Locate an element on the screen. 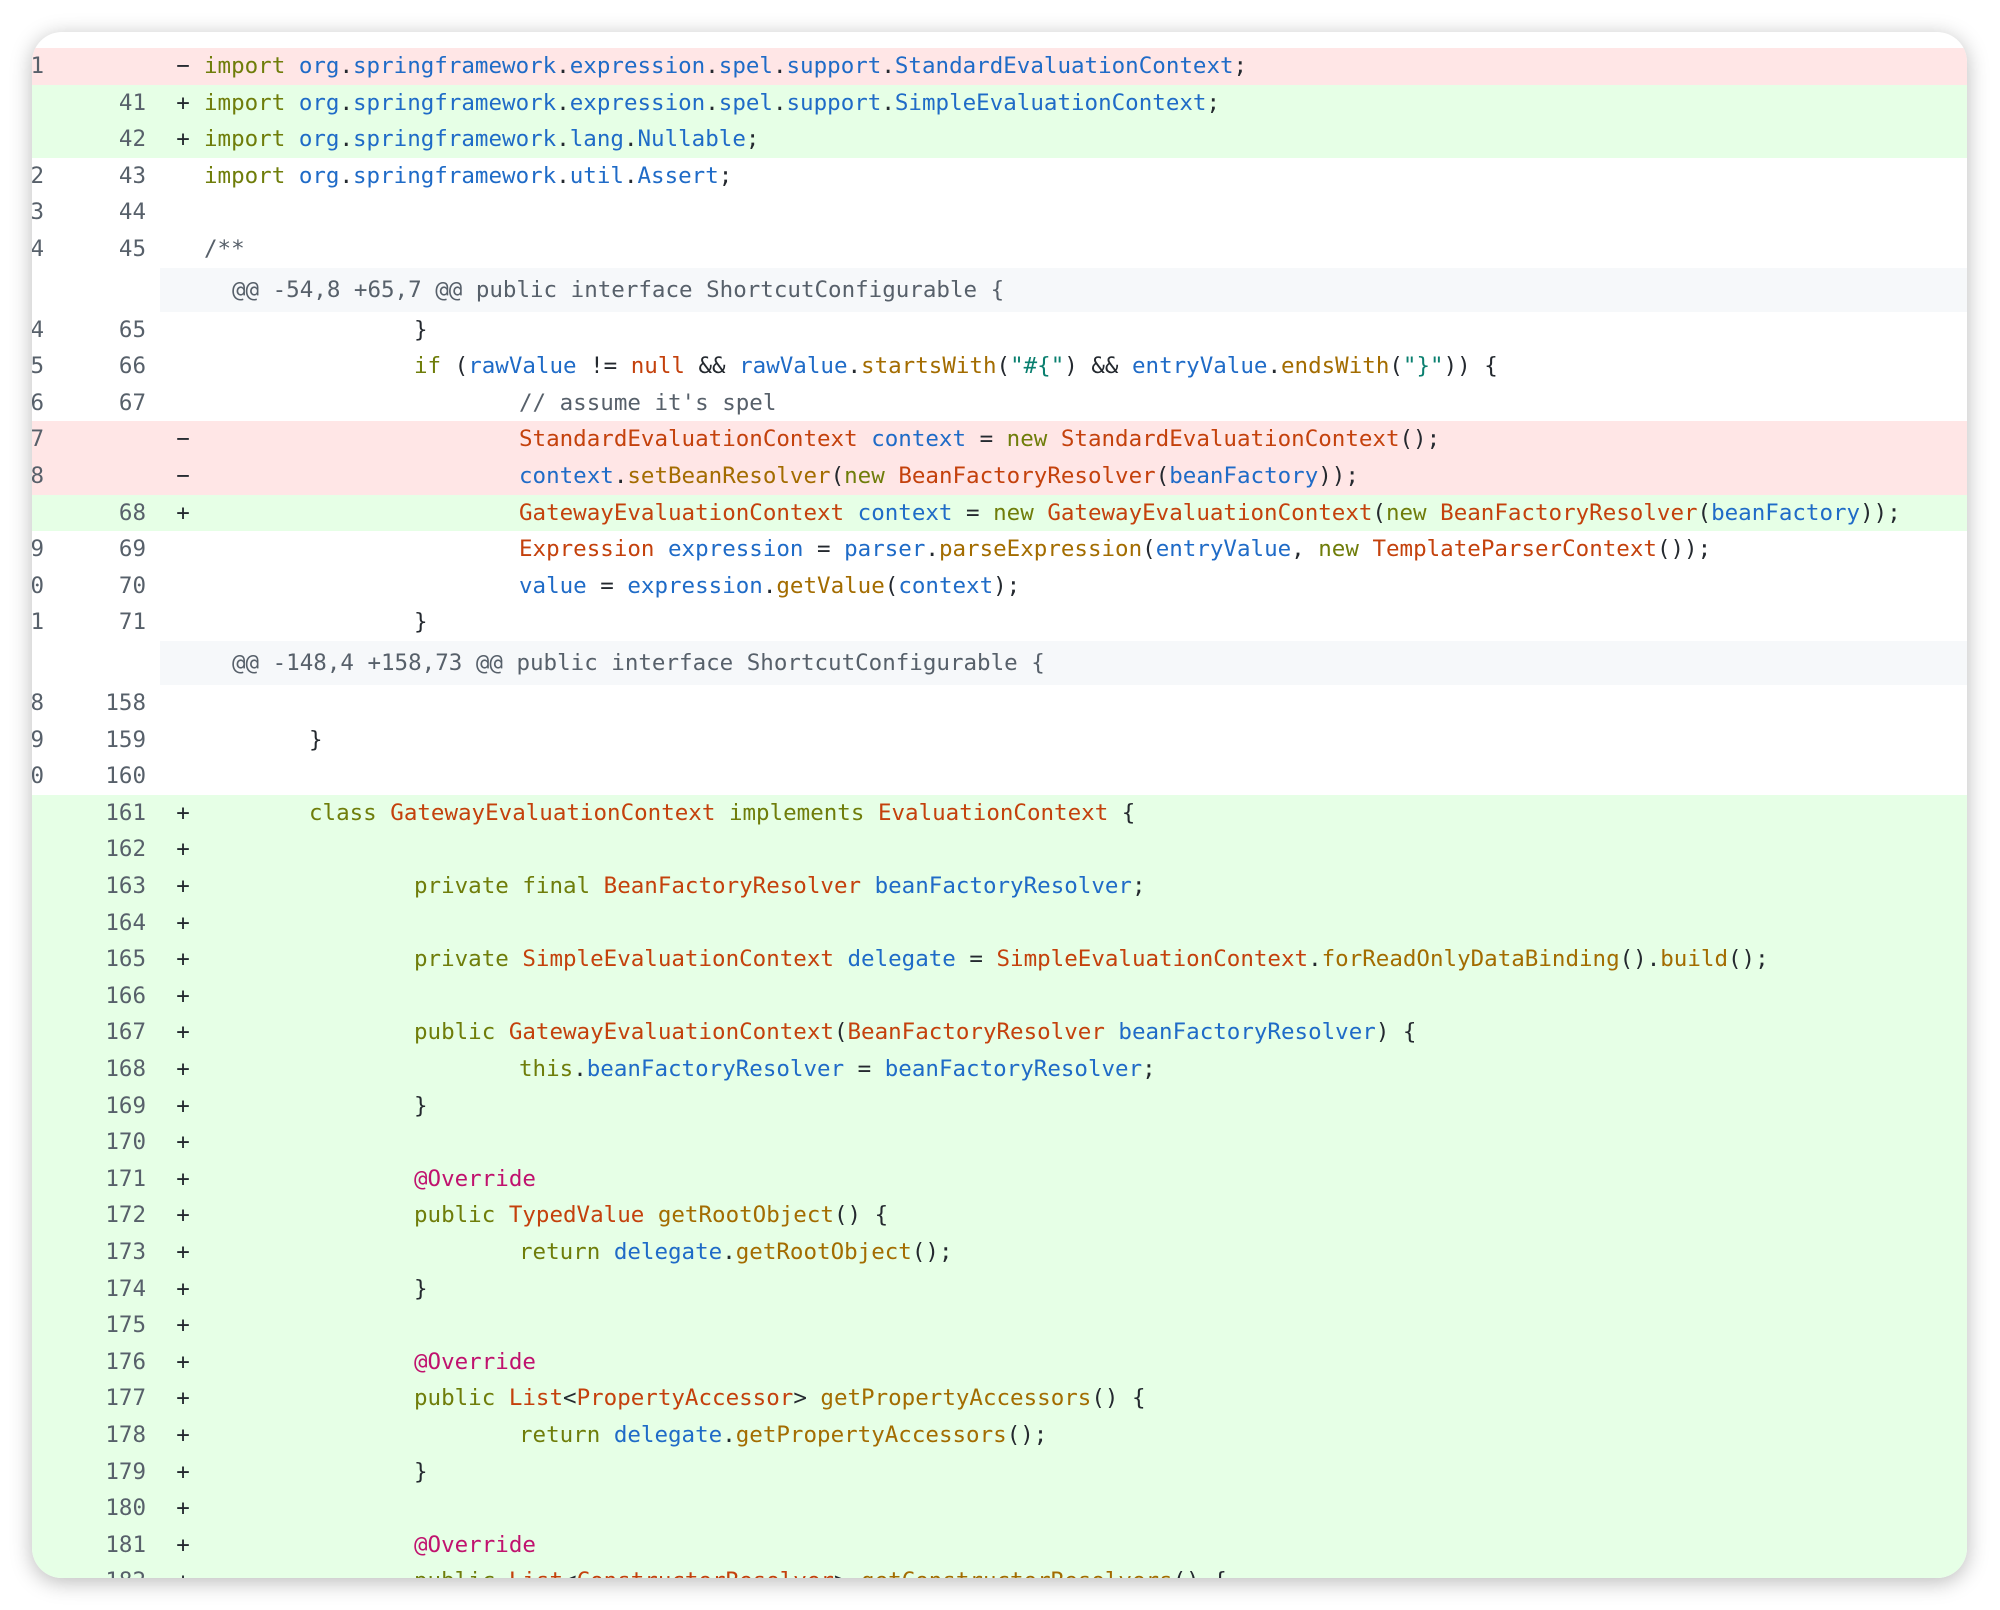 The image size is (2000, 1610). new-line-number: 68 is located at coordinates (115, 513).